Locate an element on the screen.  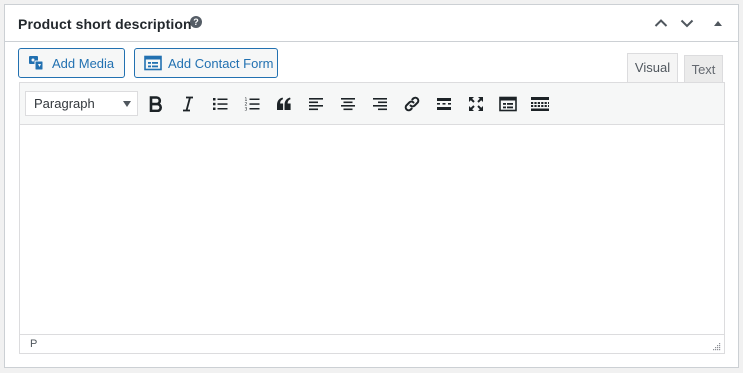
help-icon: ? is located at coordinates (196, 22).